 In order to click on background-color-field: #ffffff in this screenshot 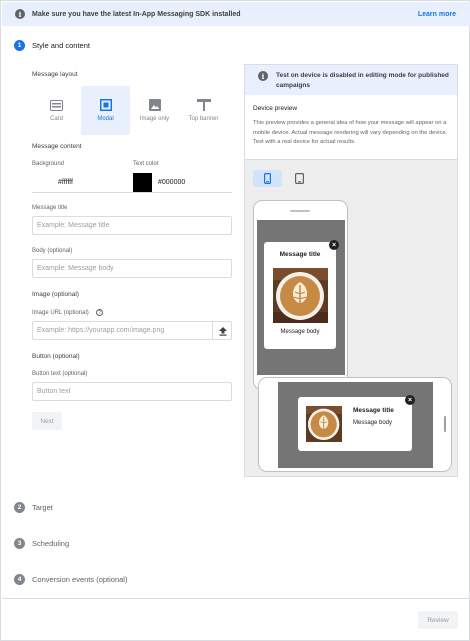, I will do `click(82, 182)`.